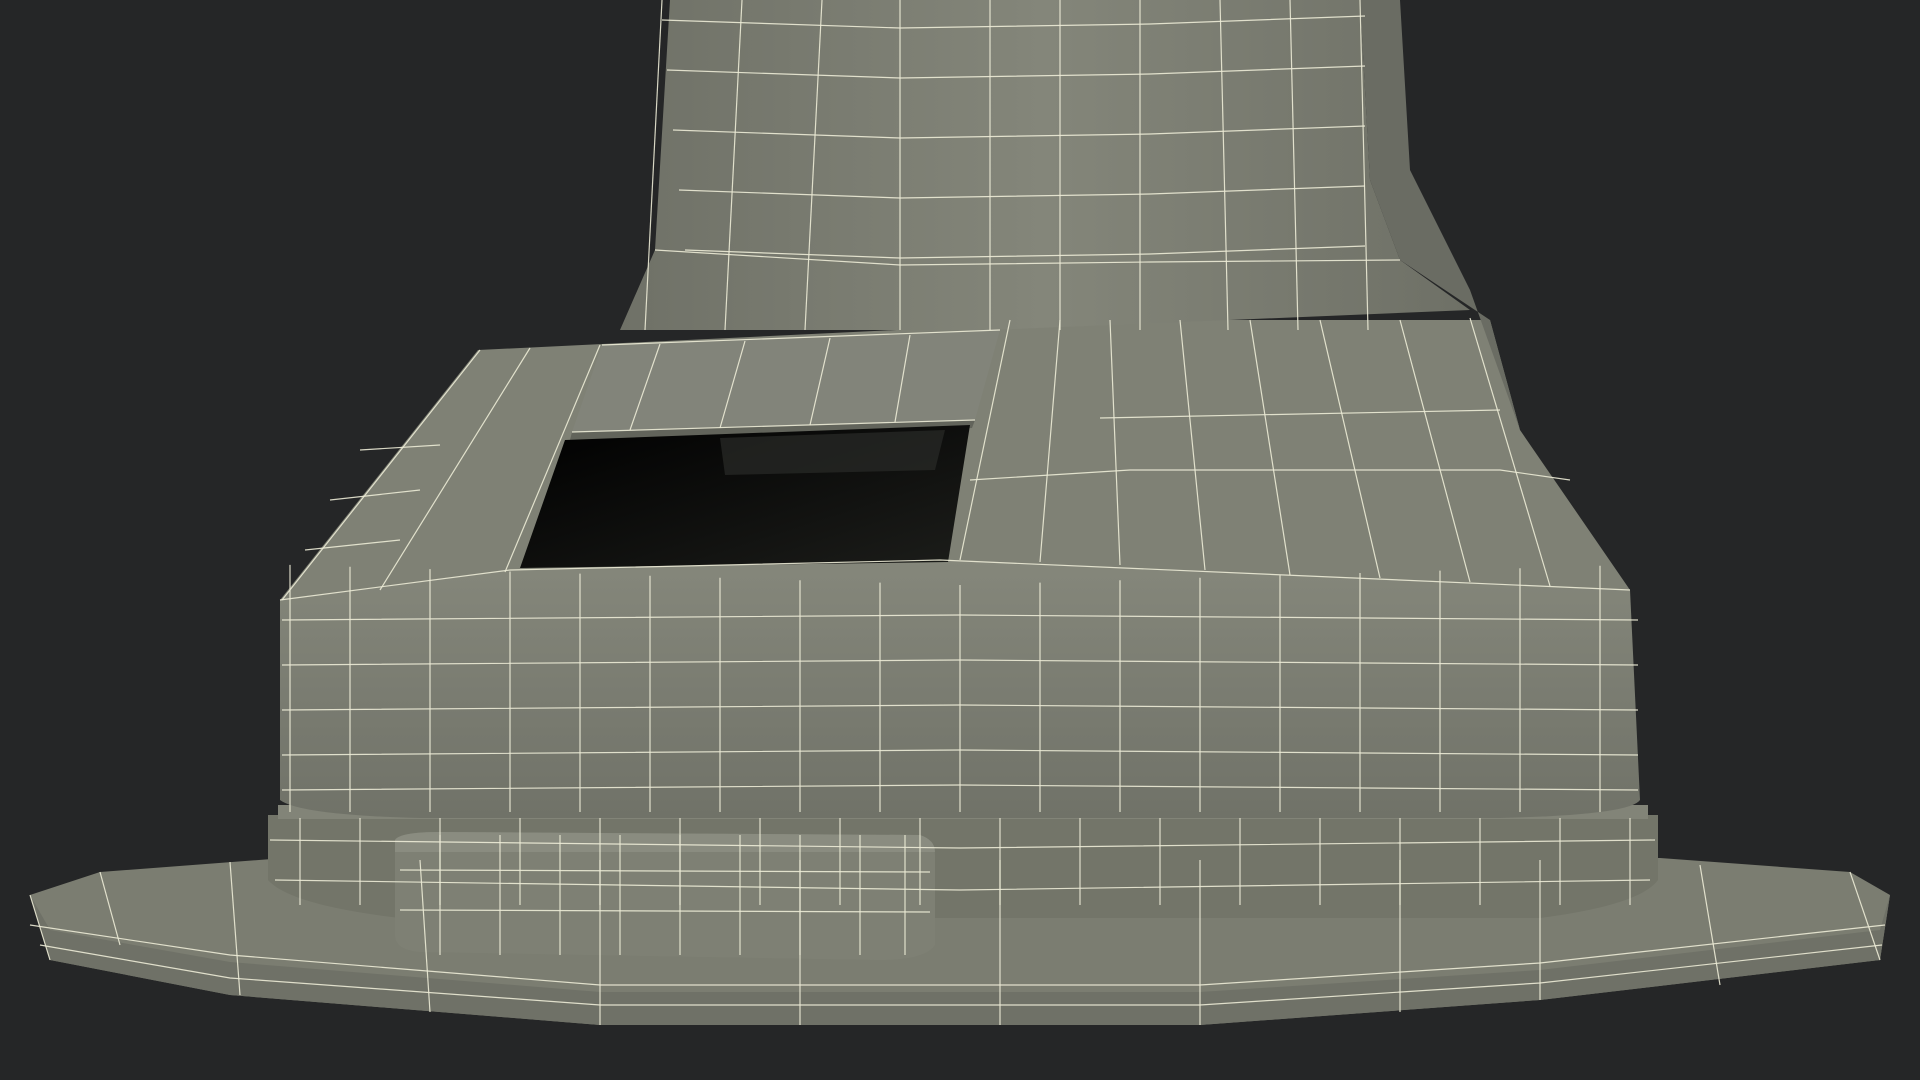 The height and width of the screenshot is (1080, 1920). Describe the element at coordinates (745, 496) in the screenshot. I see `hatch-opening` at that location.